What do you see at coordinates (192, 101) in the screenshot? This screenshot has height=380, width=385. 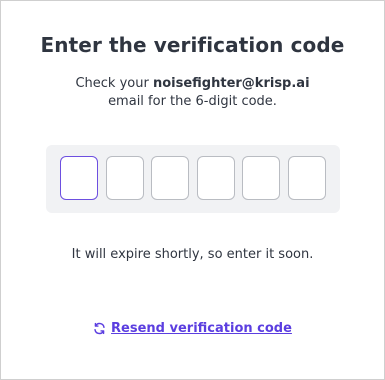 I see `instruction-suffix: email for the 6-digit code.` at bounding box center [192, 101].